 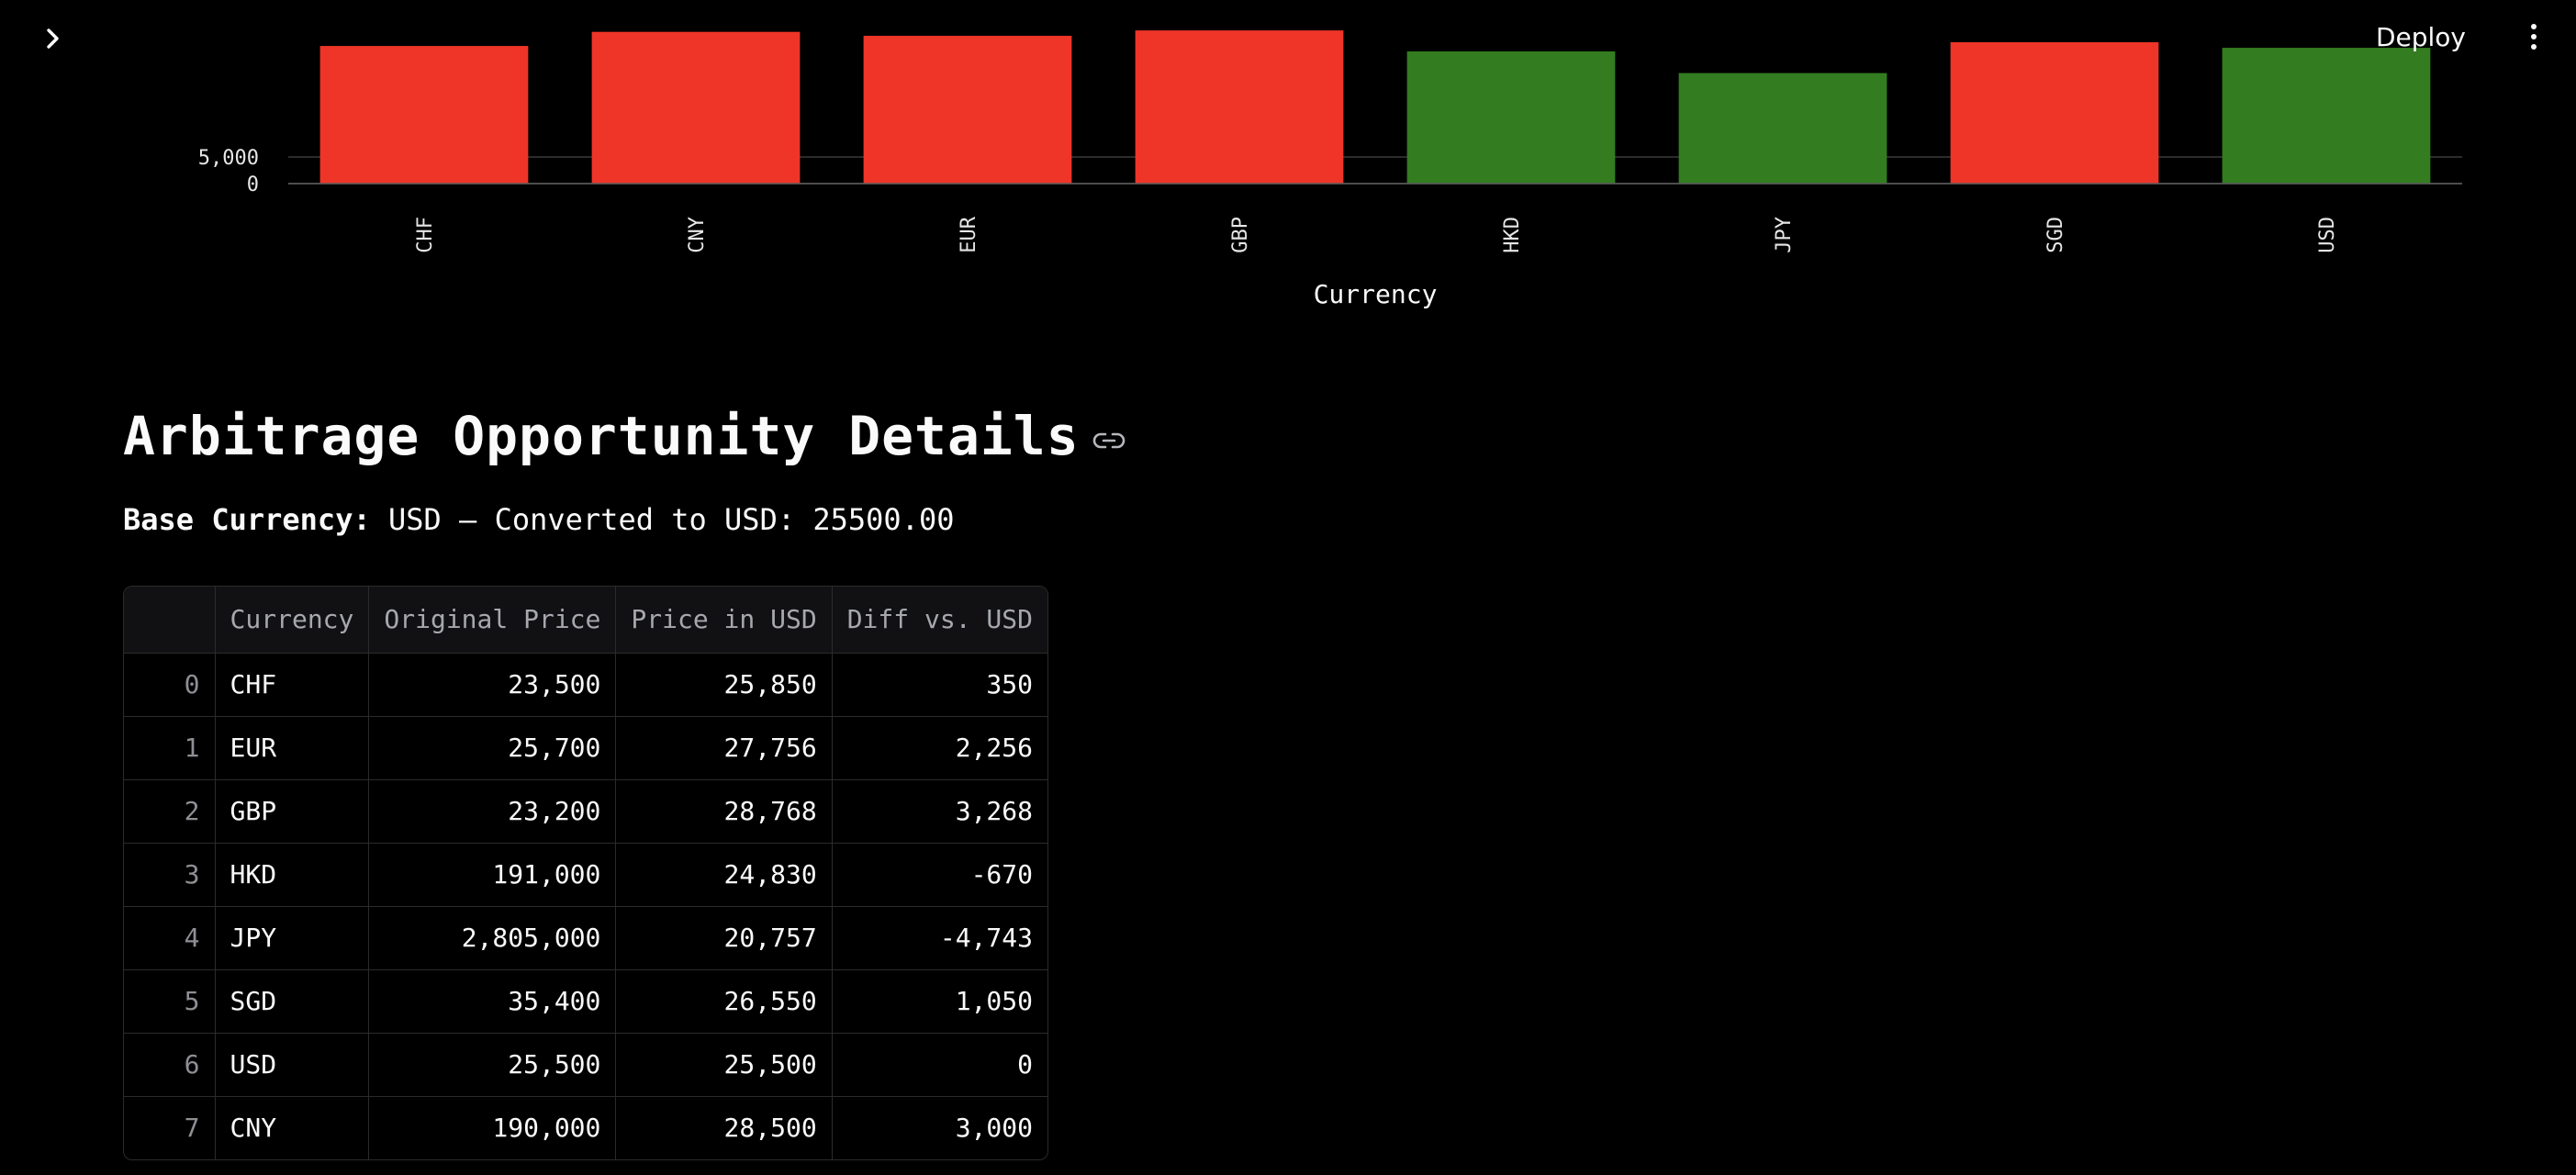 I want to click on sidebar-toggle-button, so click(x=53, y=38).